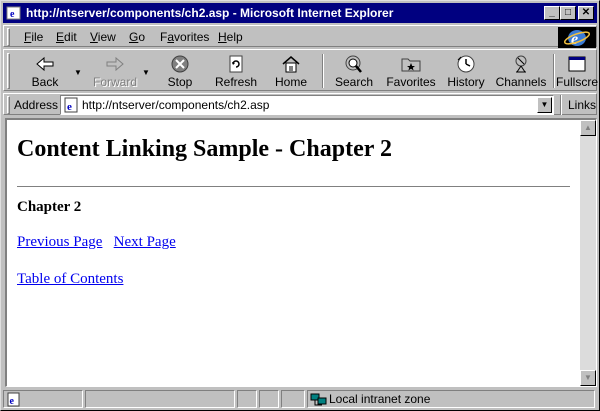  I want to click on vertical-scrollbar: ▲ ▼, so click(588, 253).